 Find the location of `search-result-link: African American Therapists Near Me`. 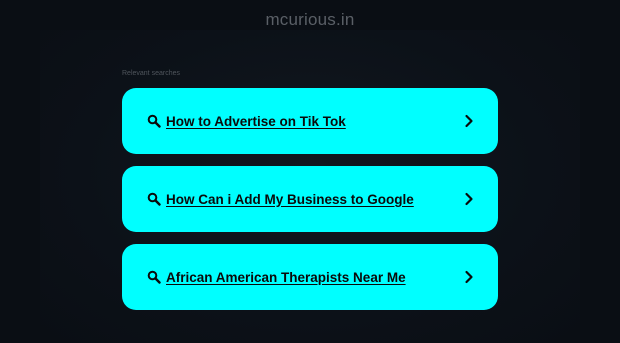

search-result-link: African American Therapists Near Me is located at coordinates (310, 277).